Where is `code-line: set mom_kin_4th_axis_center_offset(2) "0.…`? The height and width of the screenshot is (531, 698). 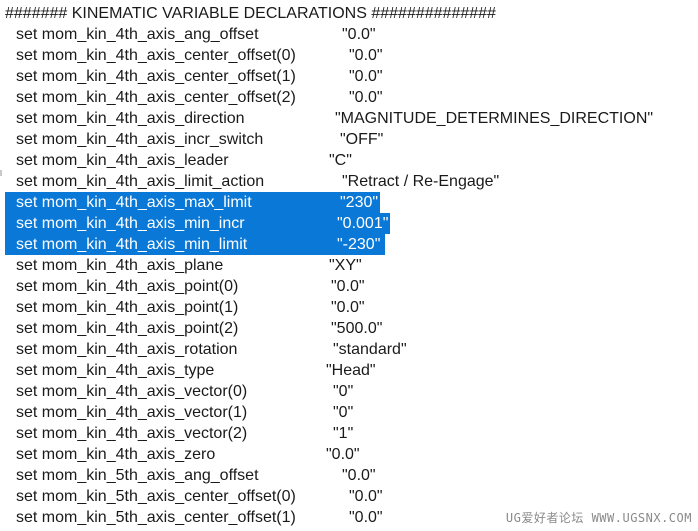
code-line: set mom_kin_4th_axis_center_offset(2) "0.… is located at coordinates (349, 97).